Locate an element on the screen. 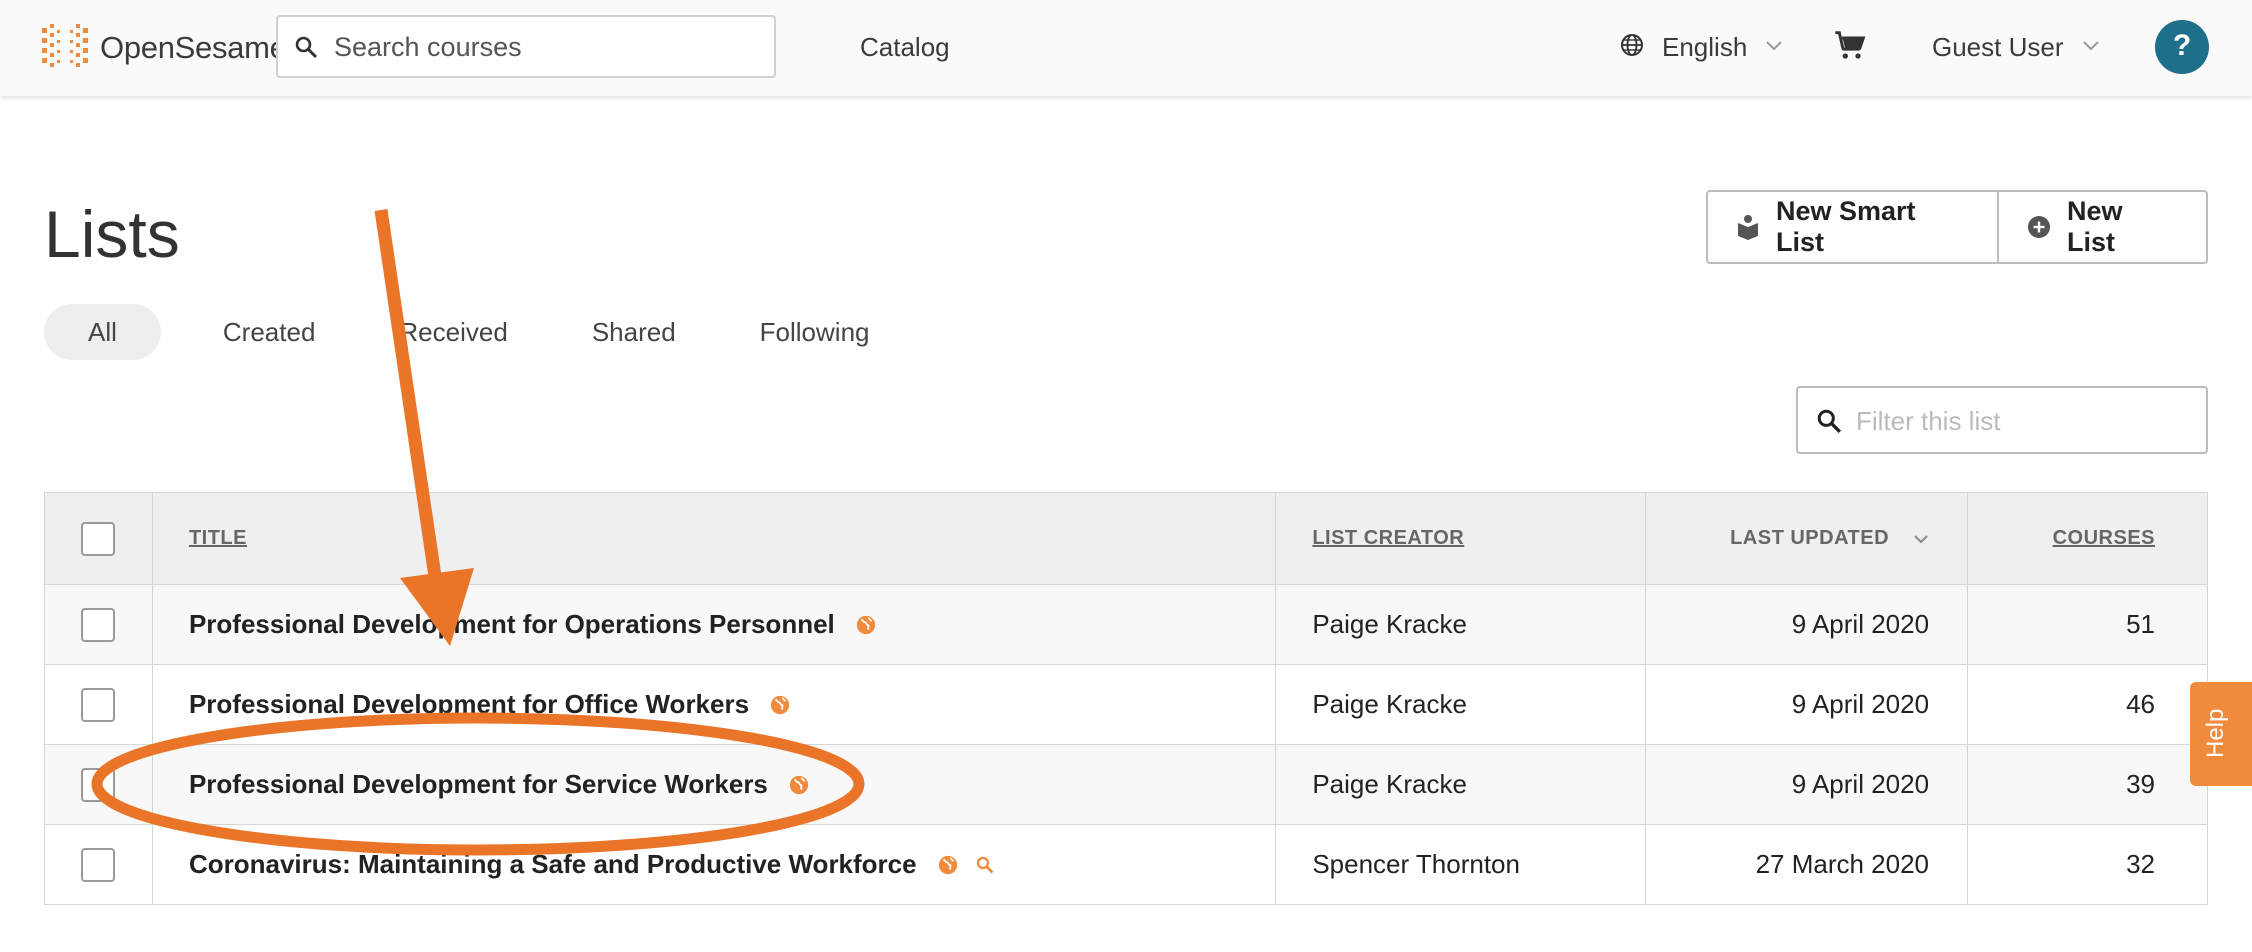 The image size is (2252, 952). new-list-label: New List is located at coordinates (2095, 226).